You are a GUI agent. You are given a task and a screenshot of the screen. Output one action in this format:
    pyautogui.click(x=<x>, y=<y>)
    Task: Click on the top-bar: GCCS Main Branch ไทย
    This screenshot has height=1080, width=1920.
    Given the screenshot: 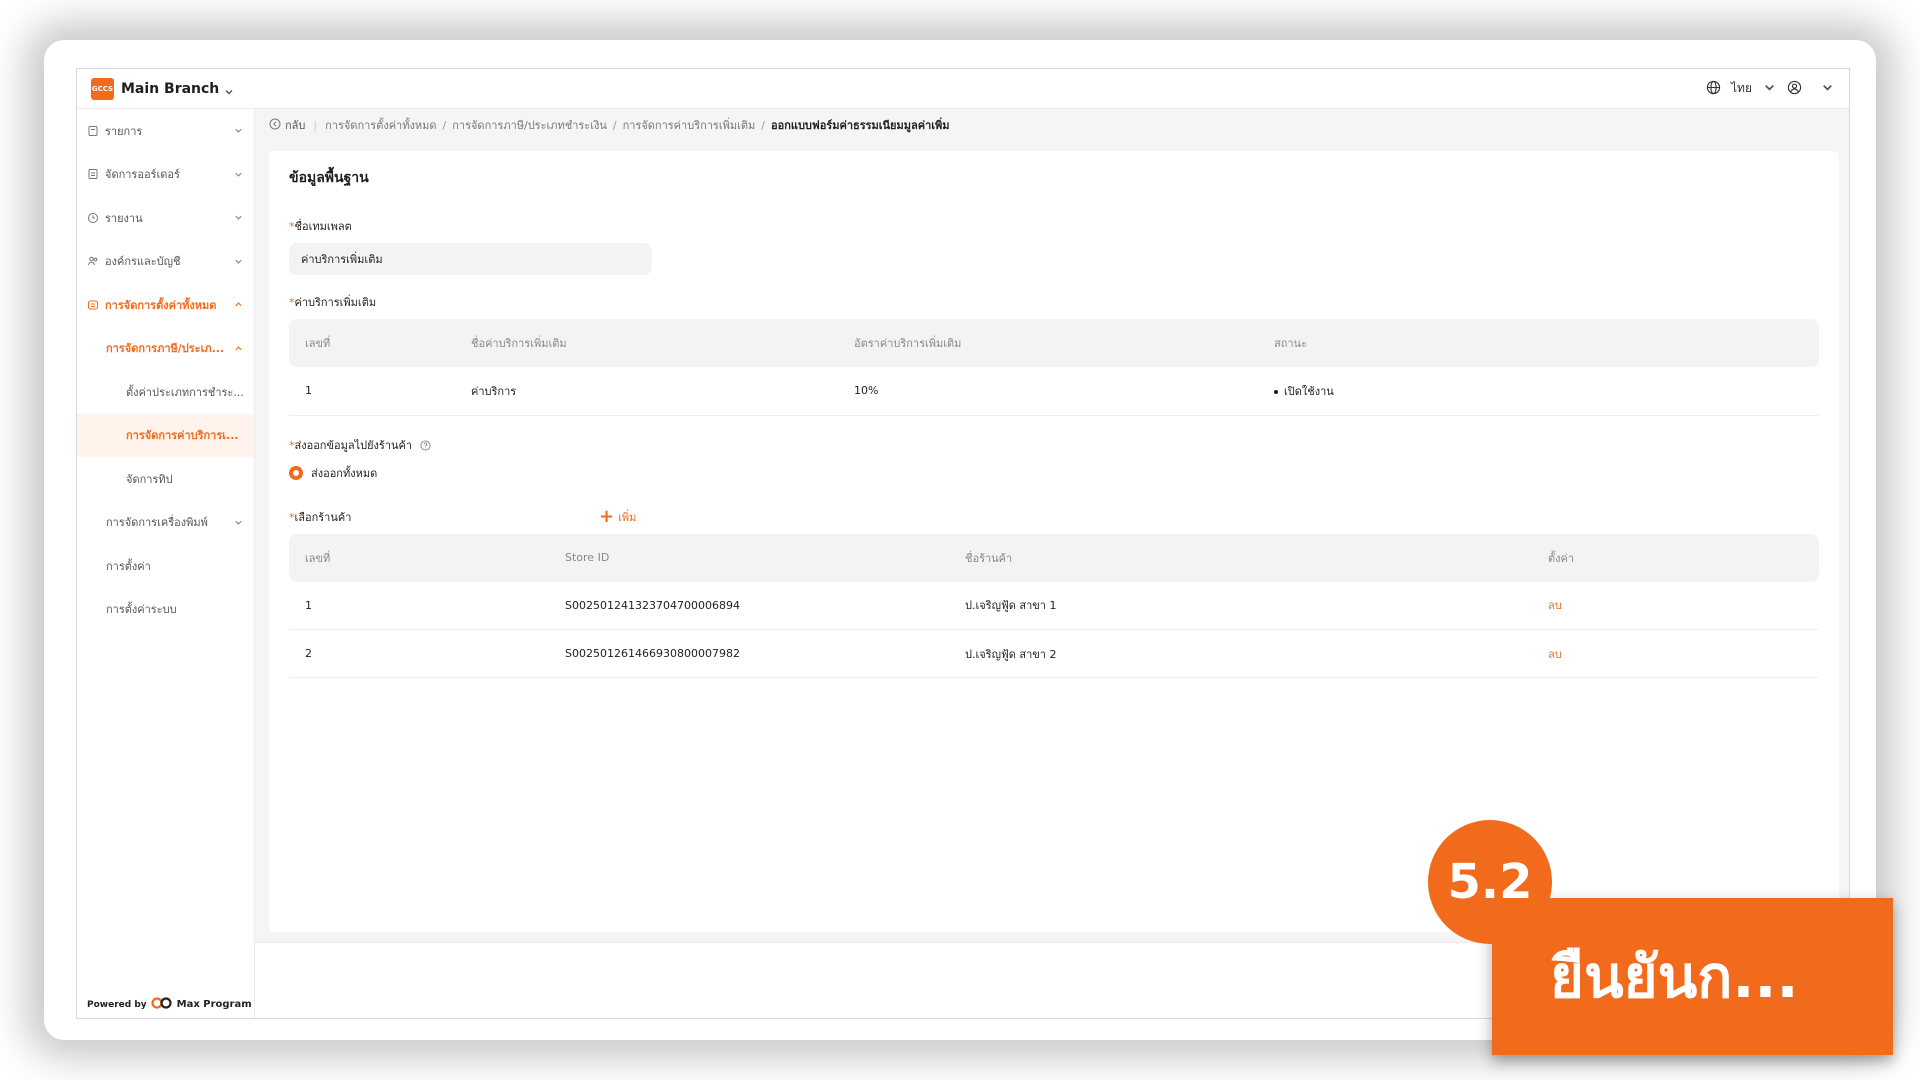 What is the action you would take?
    pyautogui.click(x=963, y=89)
    